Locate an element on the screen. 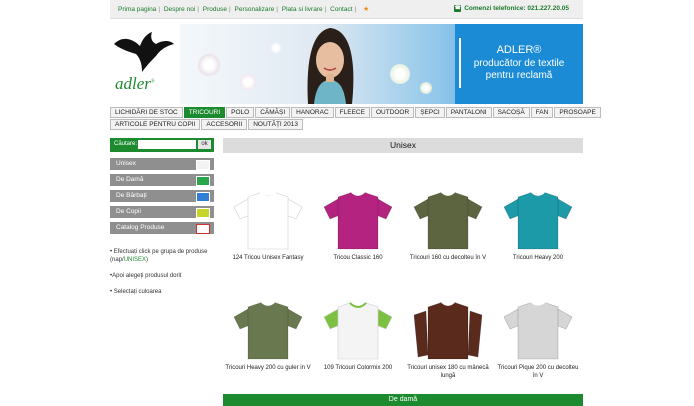  product-card: 124 Tricou Unisex Fantasy is located at coordinates (268, 222).